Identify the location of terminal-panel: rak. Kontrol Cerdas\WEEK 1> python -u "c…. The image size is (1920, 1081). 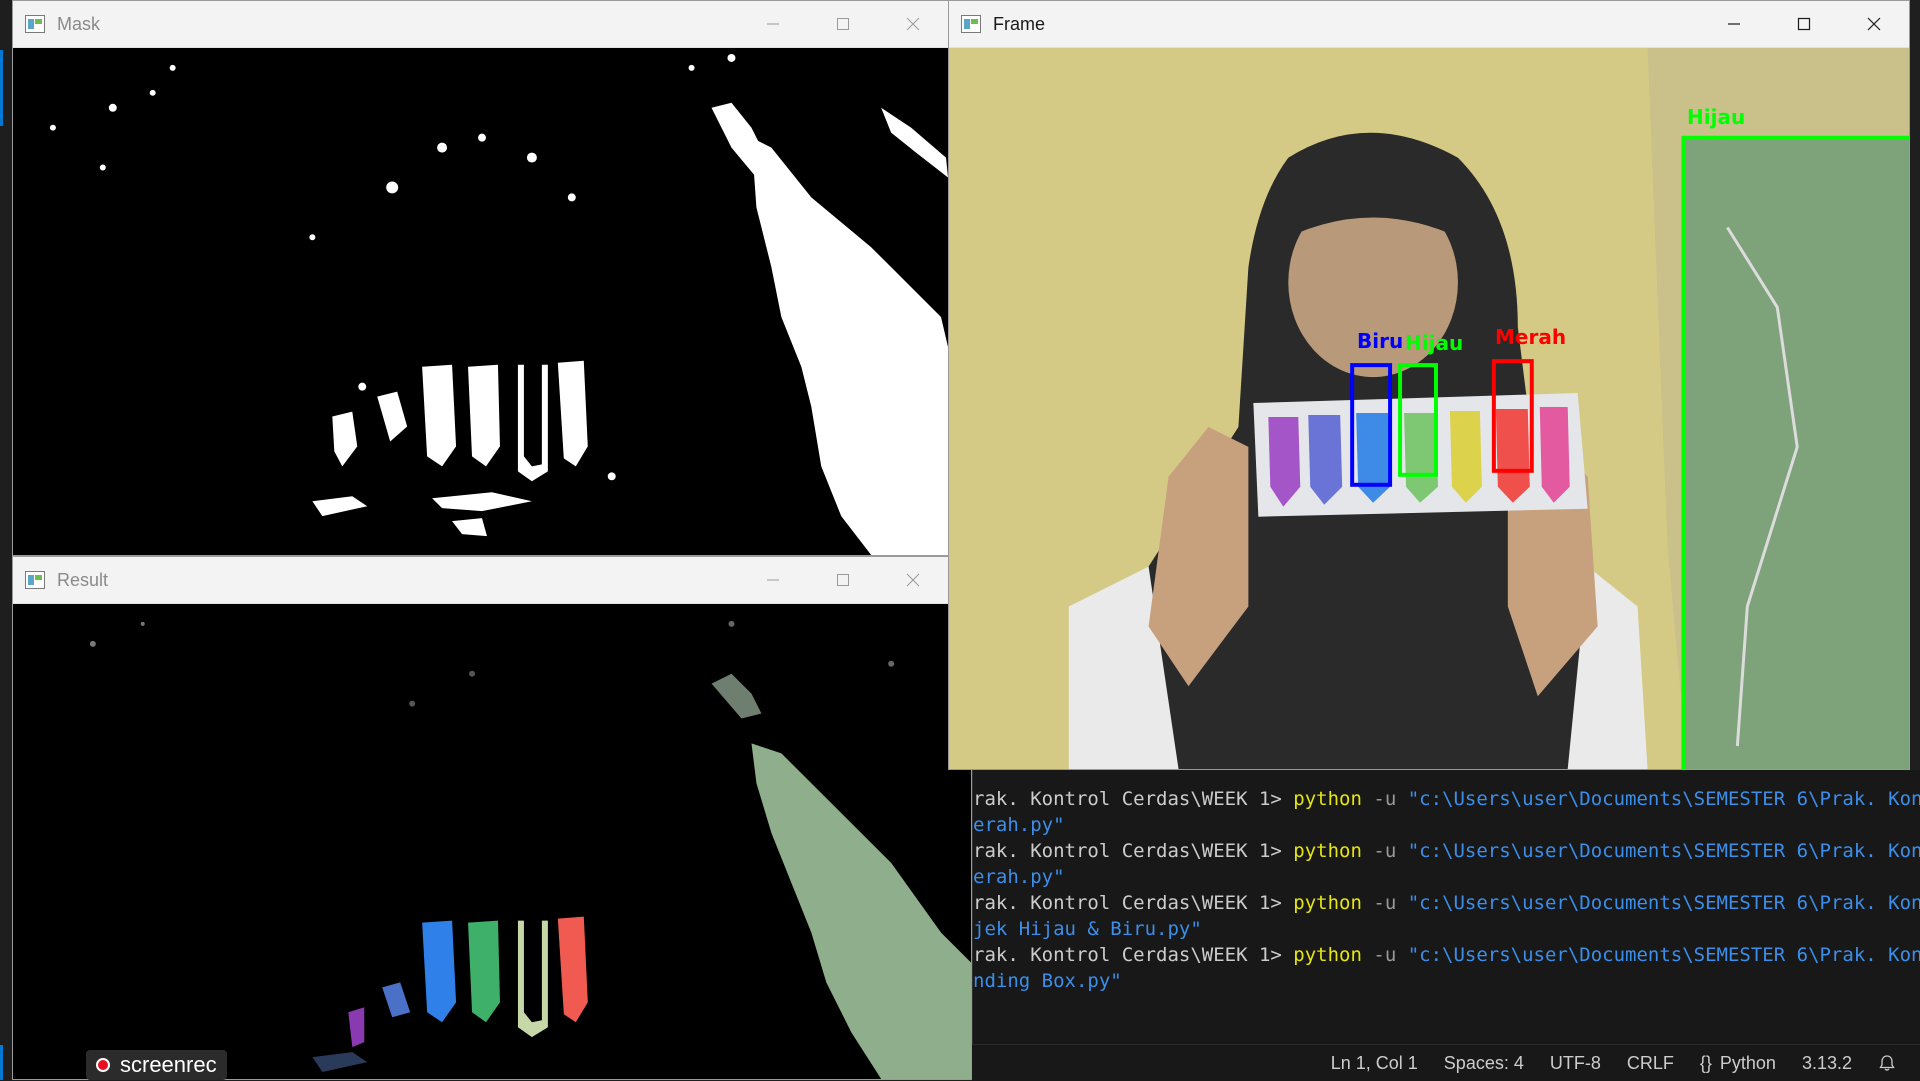
(1446, 907).